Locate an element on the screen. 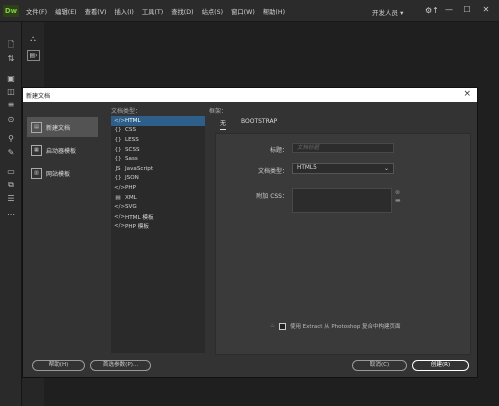 The width and height of the screenshot is (499, 406). doctype-label: CSS is located at coordinates (131, 130).